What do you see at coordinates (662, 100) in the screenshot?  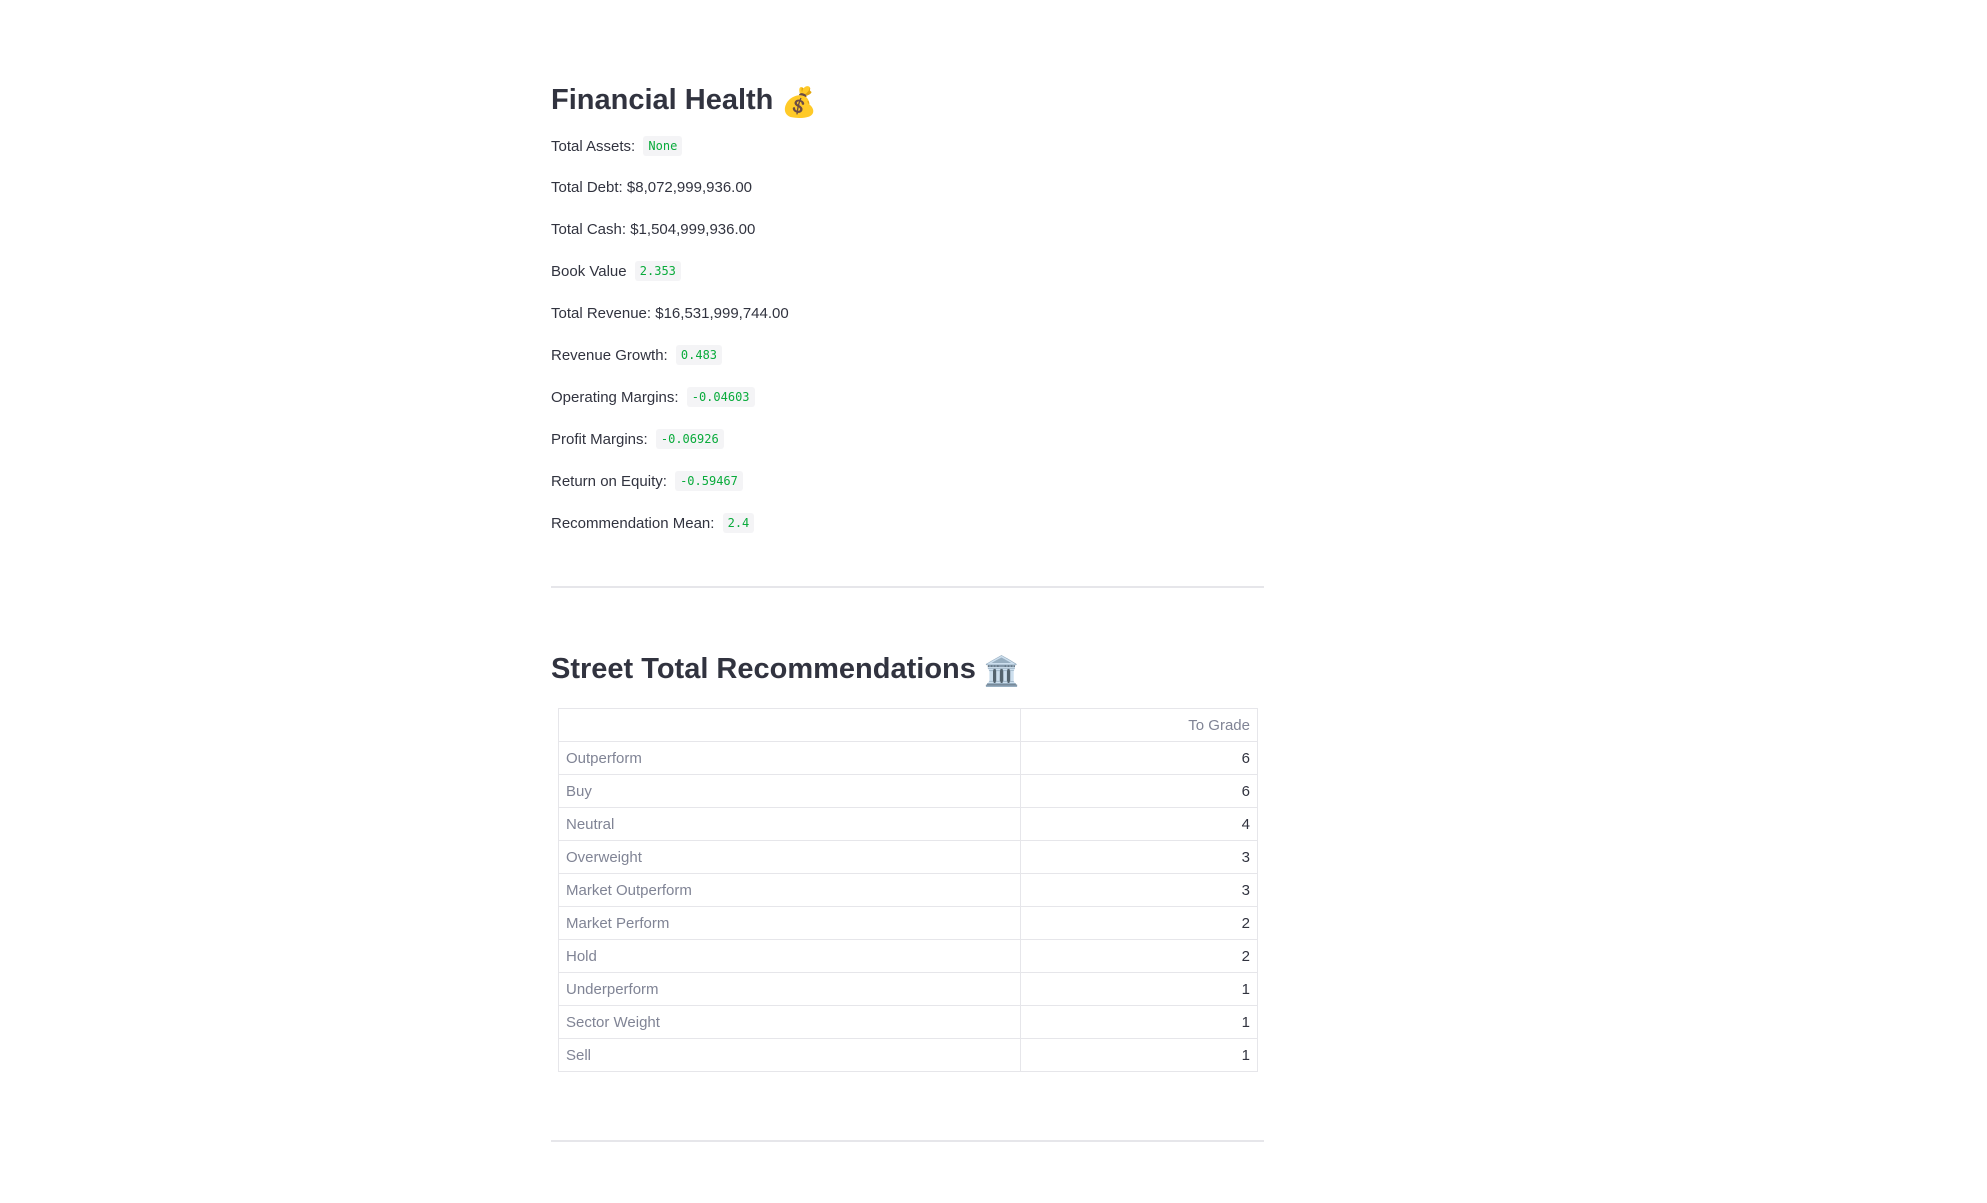 I see `financial-health-title: Financial Health` at bounding box center [662, 100].